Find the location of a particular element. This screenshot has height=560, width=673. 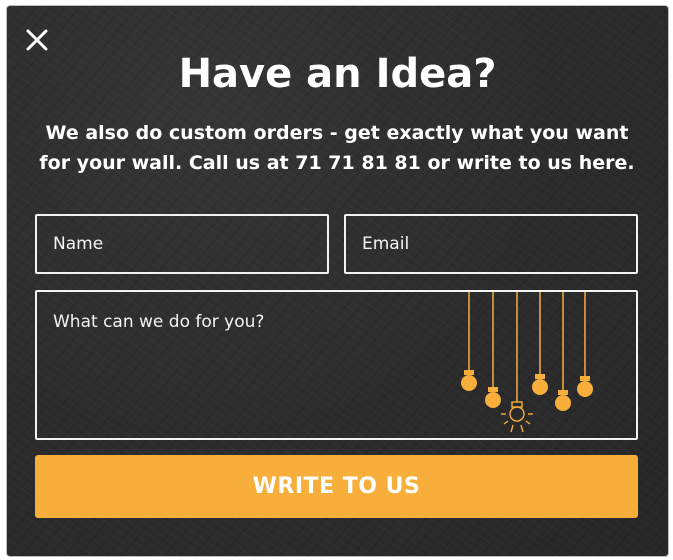

write-to-us-button: WRITE TO US is located at coordinates (336, 486).